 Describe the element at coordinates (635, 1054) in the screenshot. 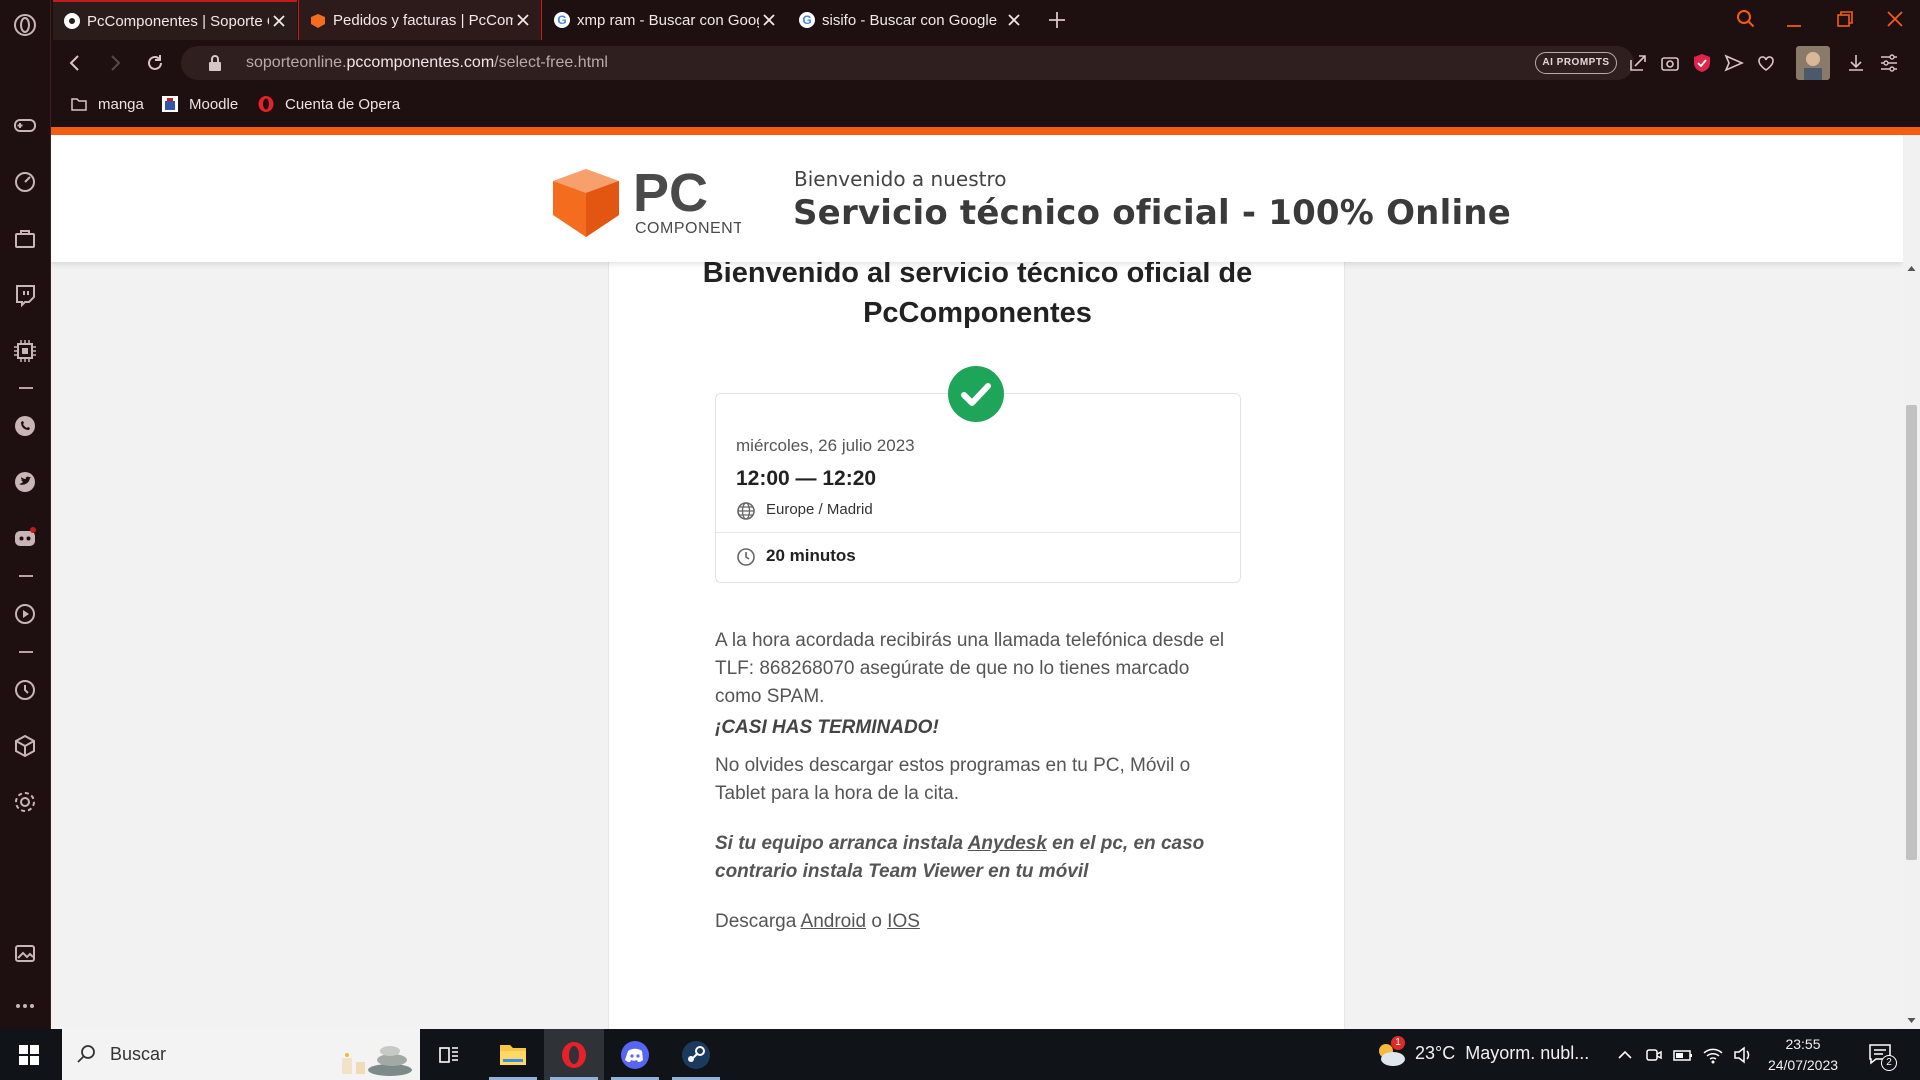

I see `discord-app` at that location.